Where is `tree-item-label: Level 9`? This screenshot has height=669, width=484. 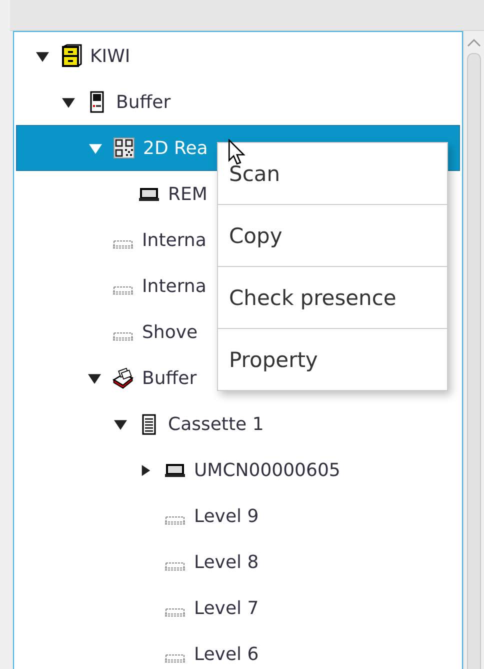 tree-item-label: Level 9 is located at coordinates (226, 516).